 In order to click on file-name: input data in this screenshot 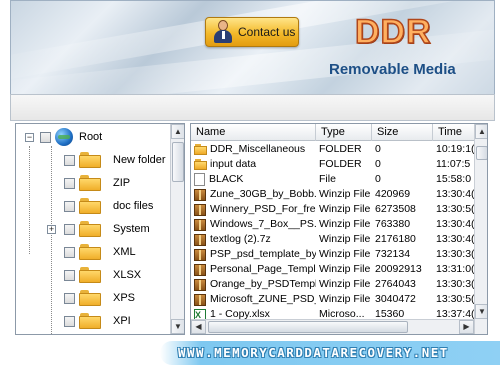, I will do `click(233, 164)`.